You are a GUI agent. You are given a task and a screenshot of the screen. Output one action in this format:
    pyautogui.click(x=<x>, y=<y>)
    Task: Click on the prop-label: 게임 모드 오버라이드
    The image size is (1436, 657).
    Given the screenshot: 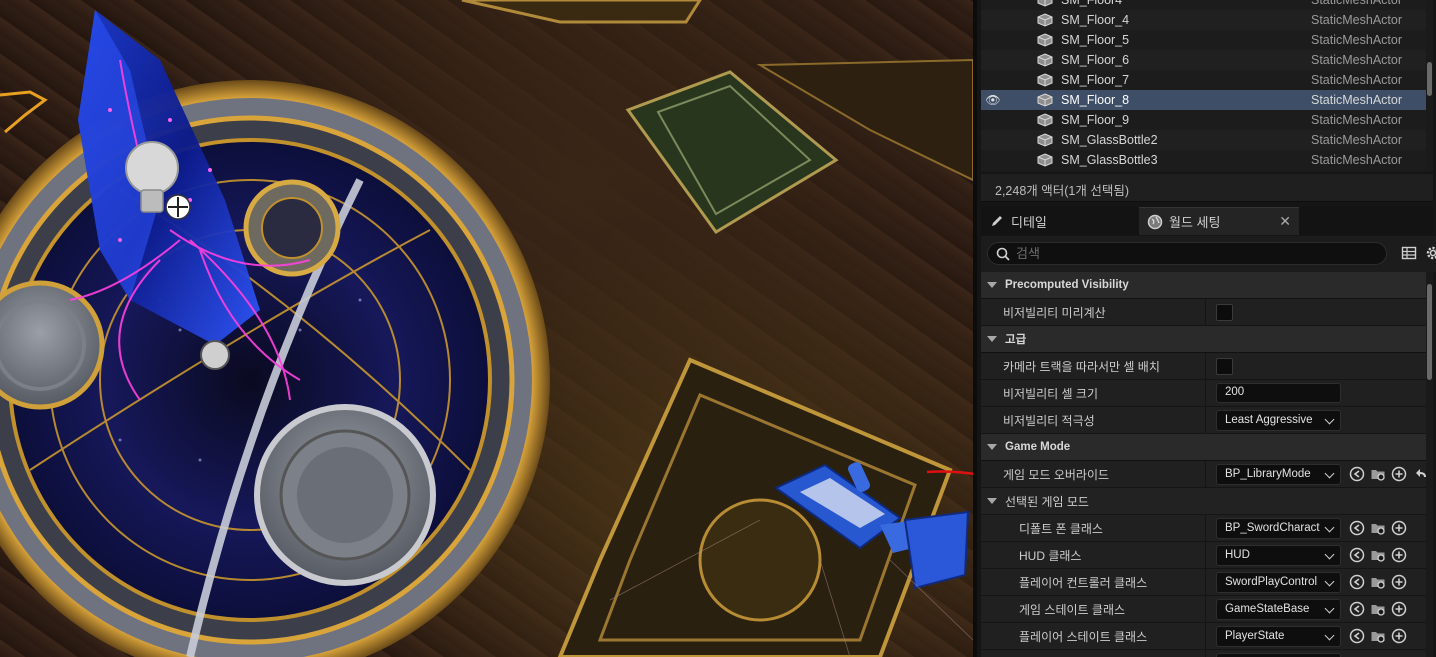 What is the action you would take?
    pyautogui.click(x=1093, y=474)
    